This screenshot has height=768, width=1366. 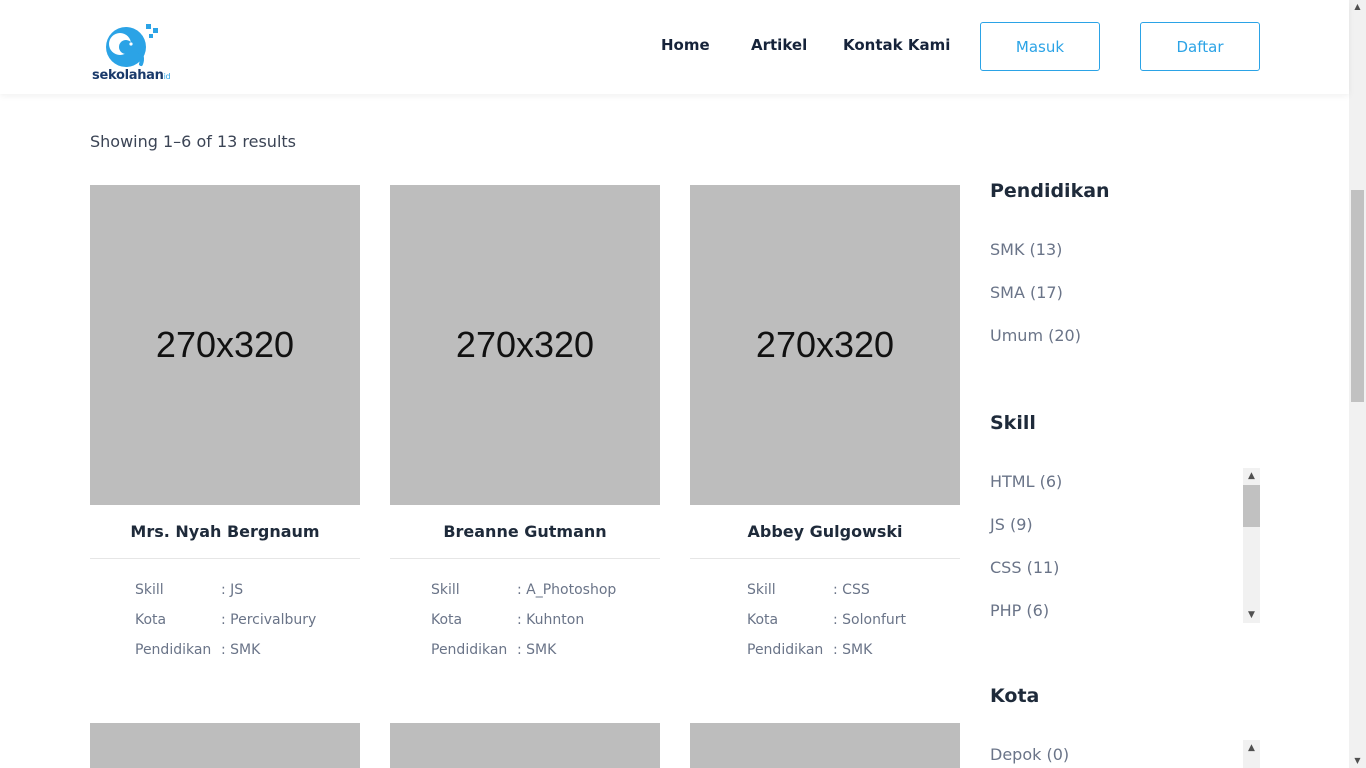 I want to click on site-logo: sekolahanid, so click(x=135, y=53).